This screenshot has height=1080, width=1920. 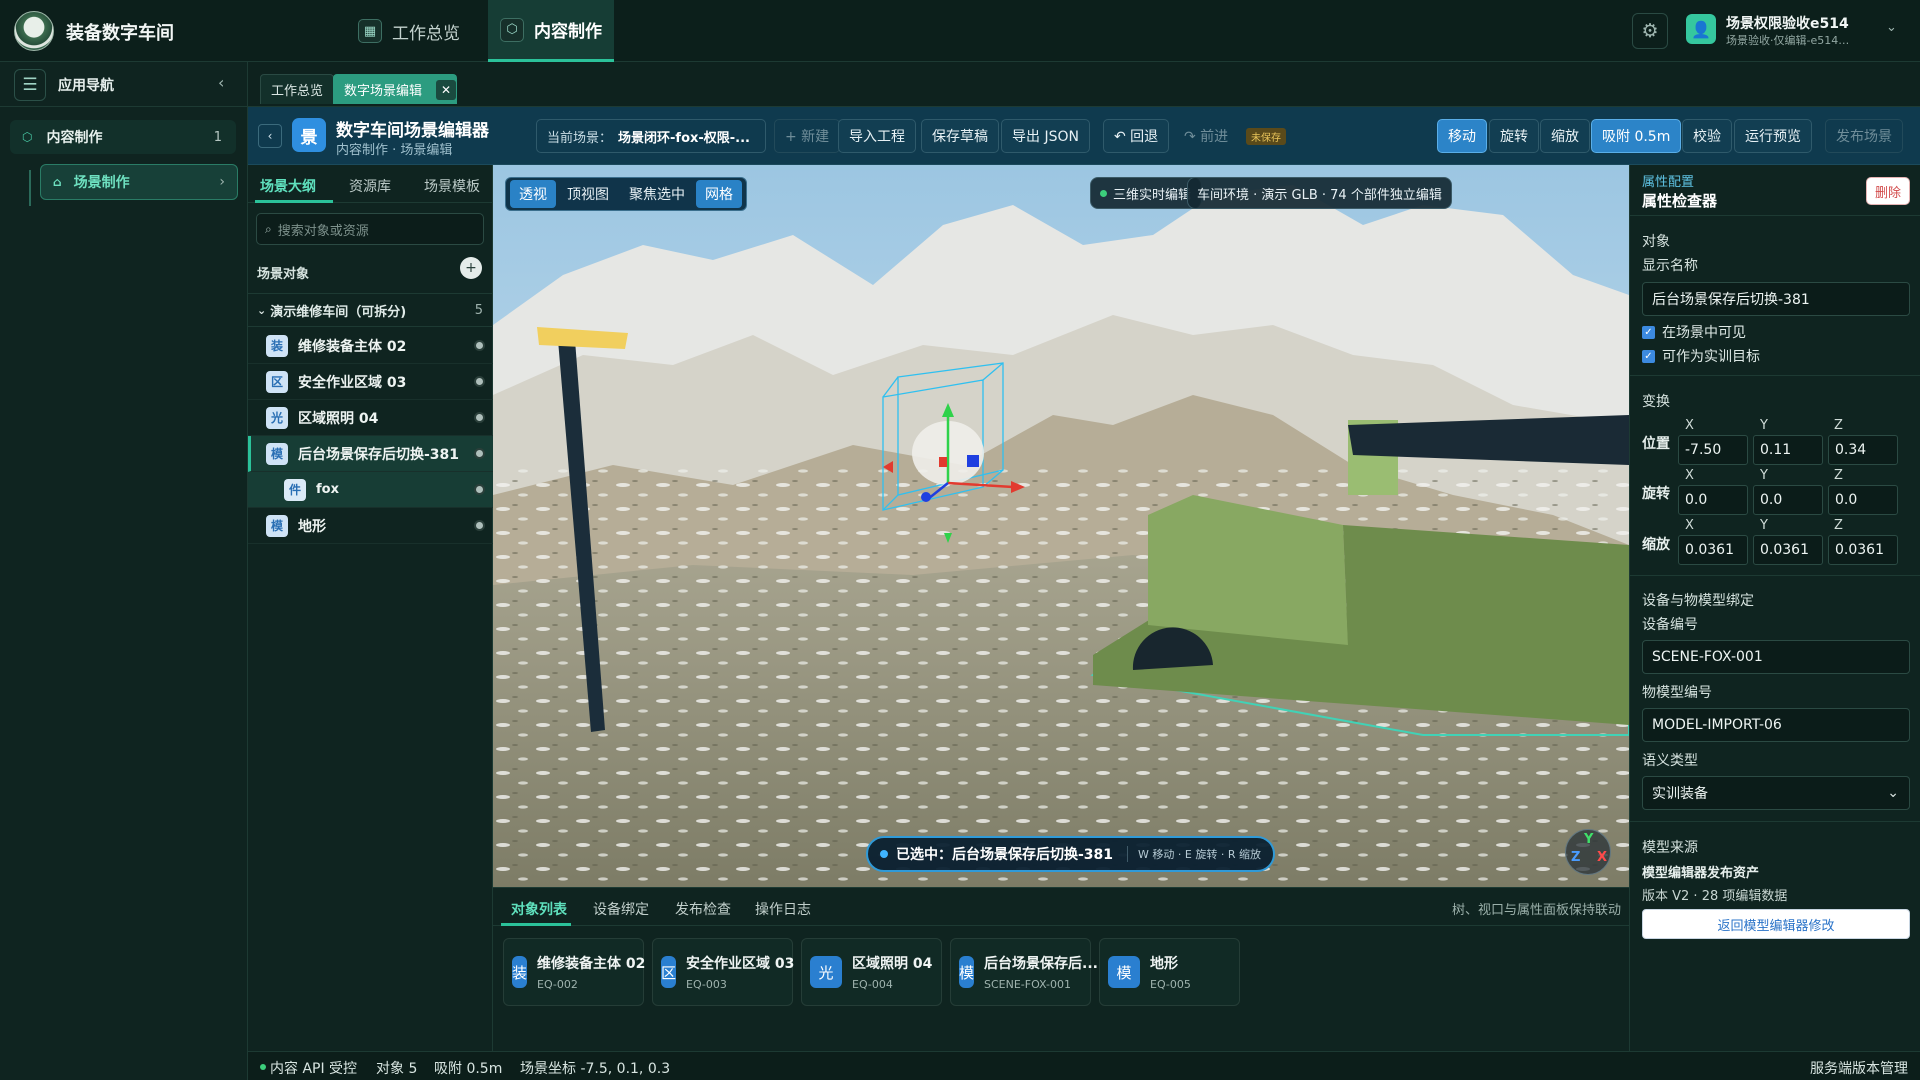 What do you see at coordinates (221, 82) in the screenshot?
I see `collapse-icon: ‹` at bounding box center [221, 82].